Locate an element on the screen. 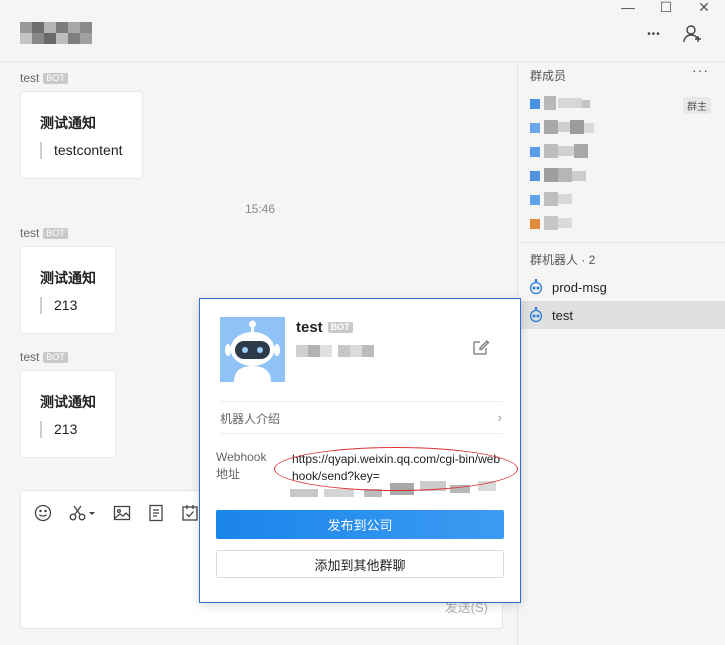 The width and height of the screenshot is (725, 645). robot-avatar-icon is located at coordinates (252, 349).